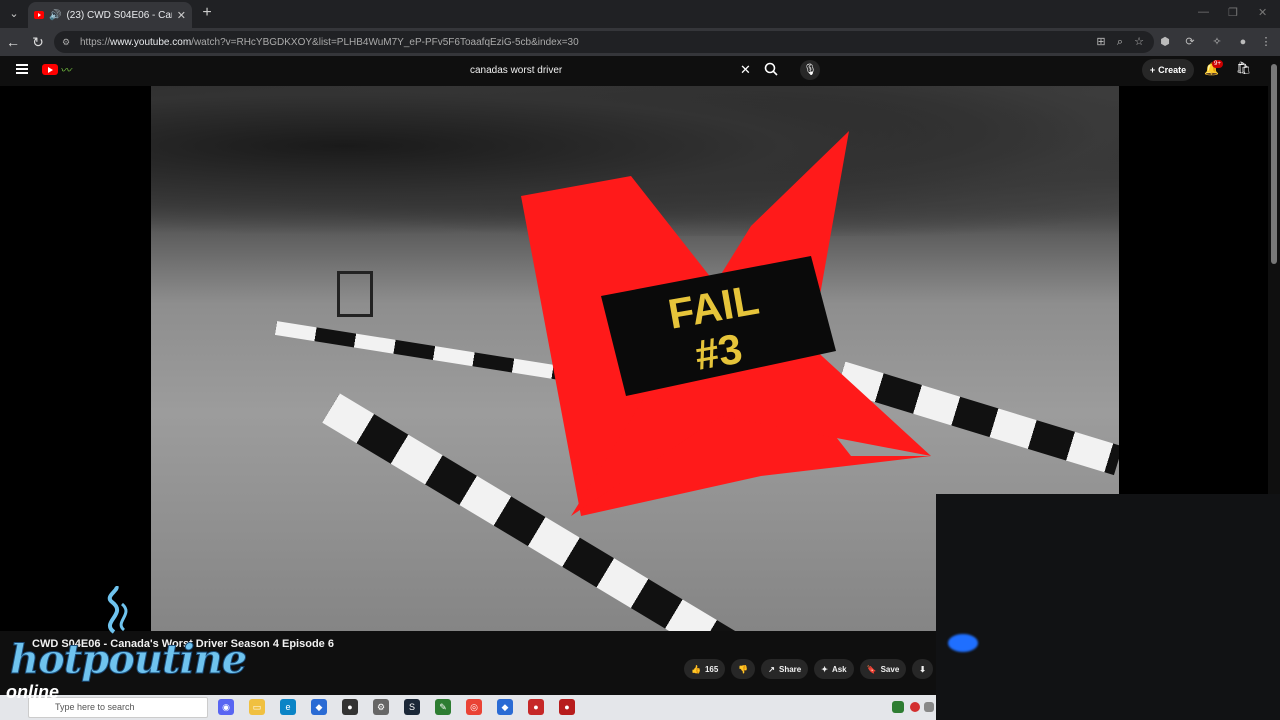  I want to click on site-info-icon: ⚙, so click(67, 42).